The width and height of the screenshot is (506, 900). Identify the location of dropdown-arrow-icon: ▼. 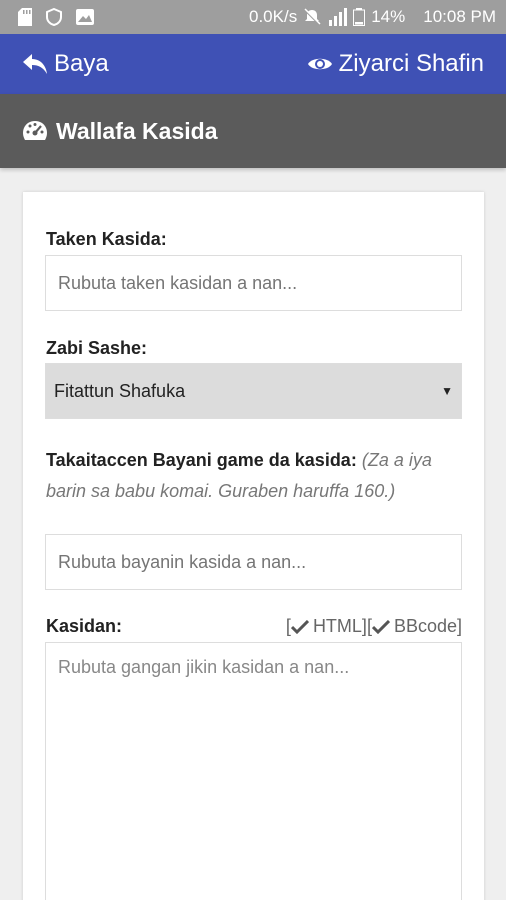
(447, 391).